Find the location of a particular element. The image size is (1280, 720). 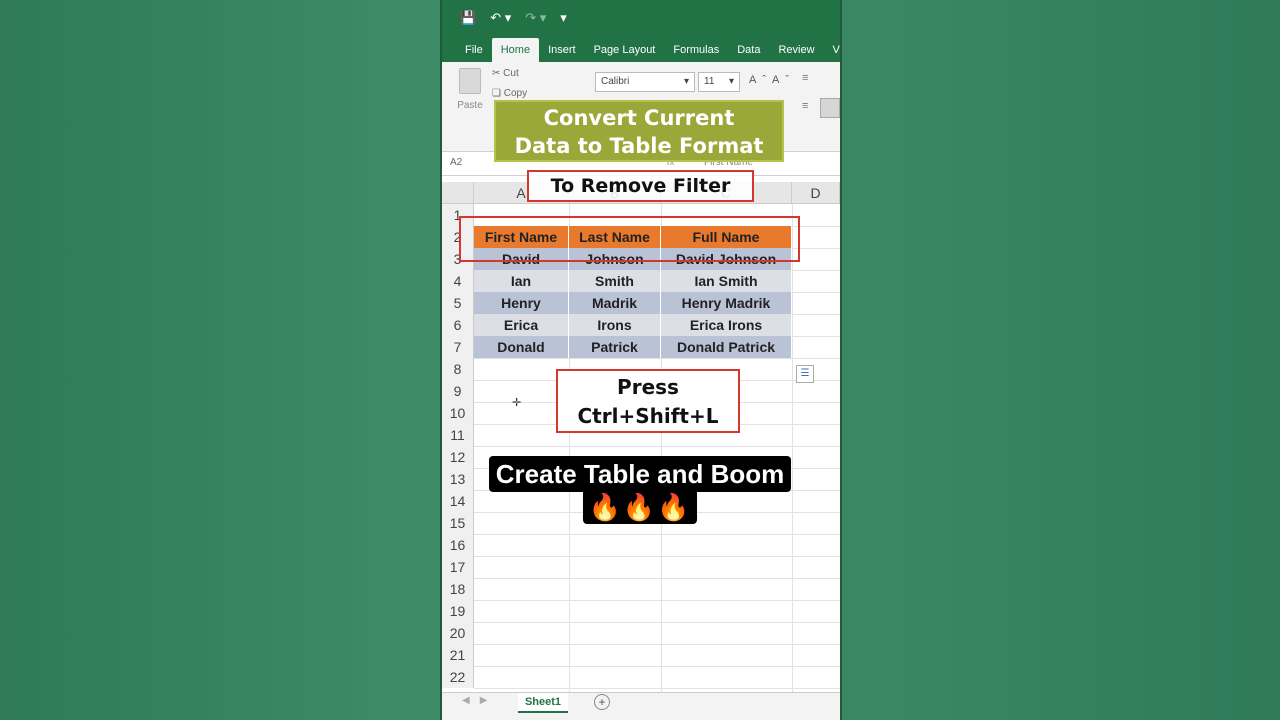

overlay-title-caption: Convert Current Data to Table Format is located at coordinates (639, 131).